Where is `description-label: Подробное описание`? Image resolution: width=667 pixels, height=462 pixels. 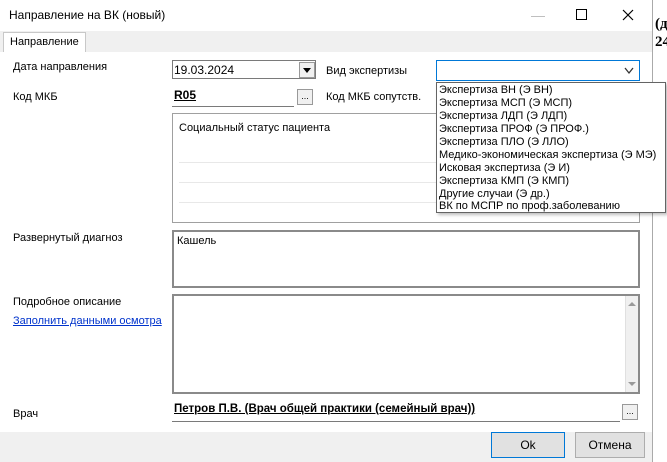 description-label: Подробное описание is located at coordinates (67, 302).